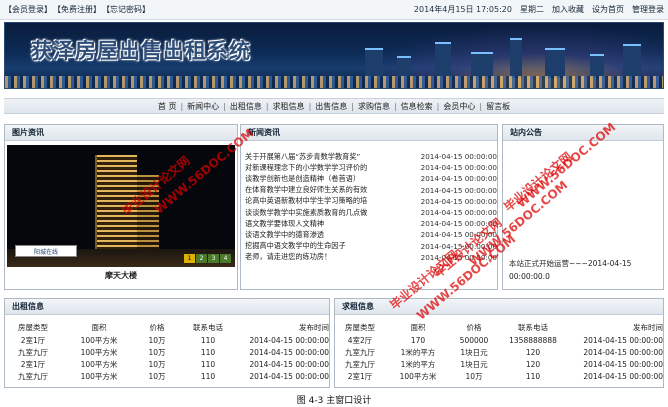 The height and width of the screenshot is (407, 668). What do you see at coordinates (459, 106) in the screenshot?
I see `nav-item-member: 会员中心` at bounding box center [459, 106].